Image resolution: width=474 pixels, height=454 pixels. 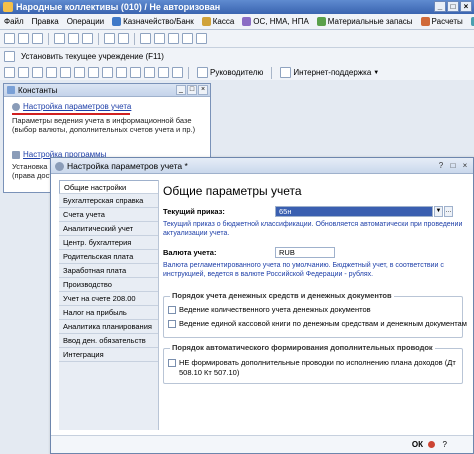 I want to click on menu-item-label: ОС, НМА, НПА, so click(x=281, y=21).